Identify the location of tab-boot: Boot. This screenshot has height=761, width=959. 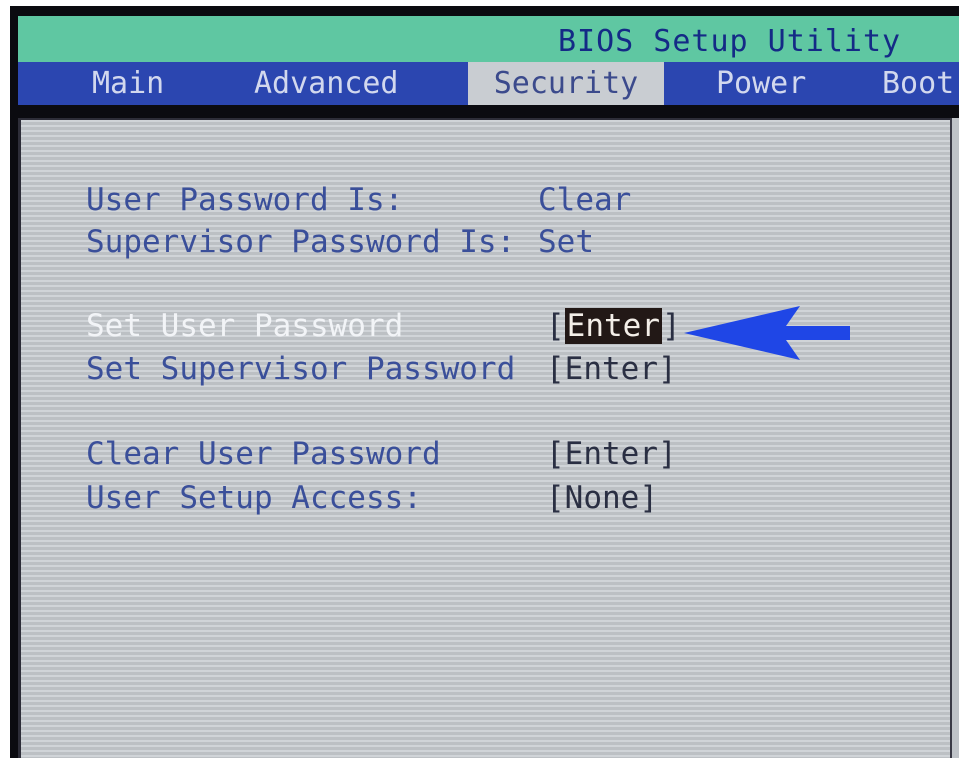
(918, 83).